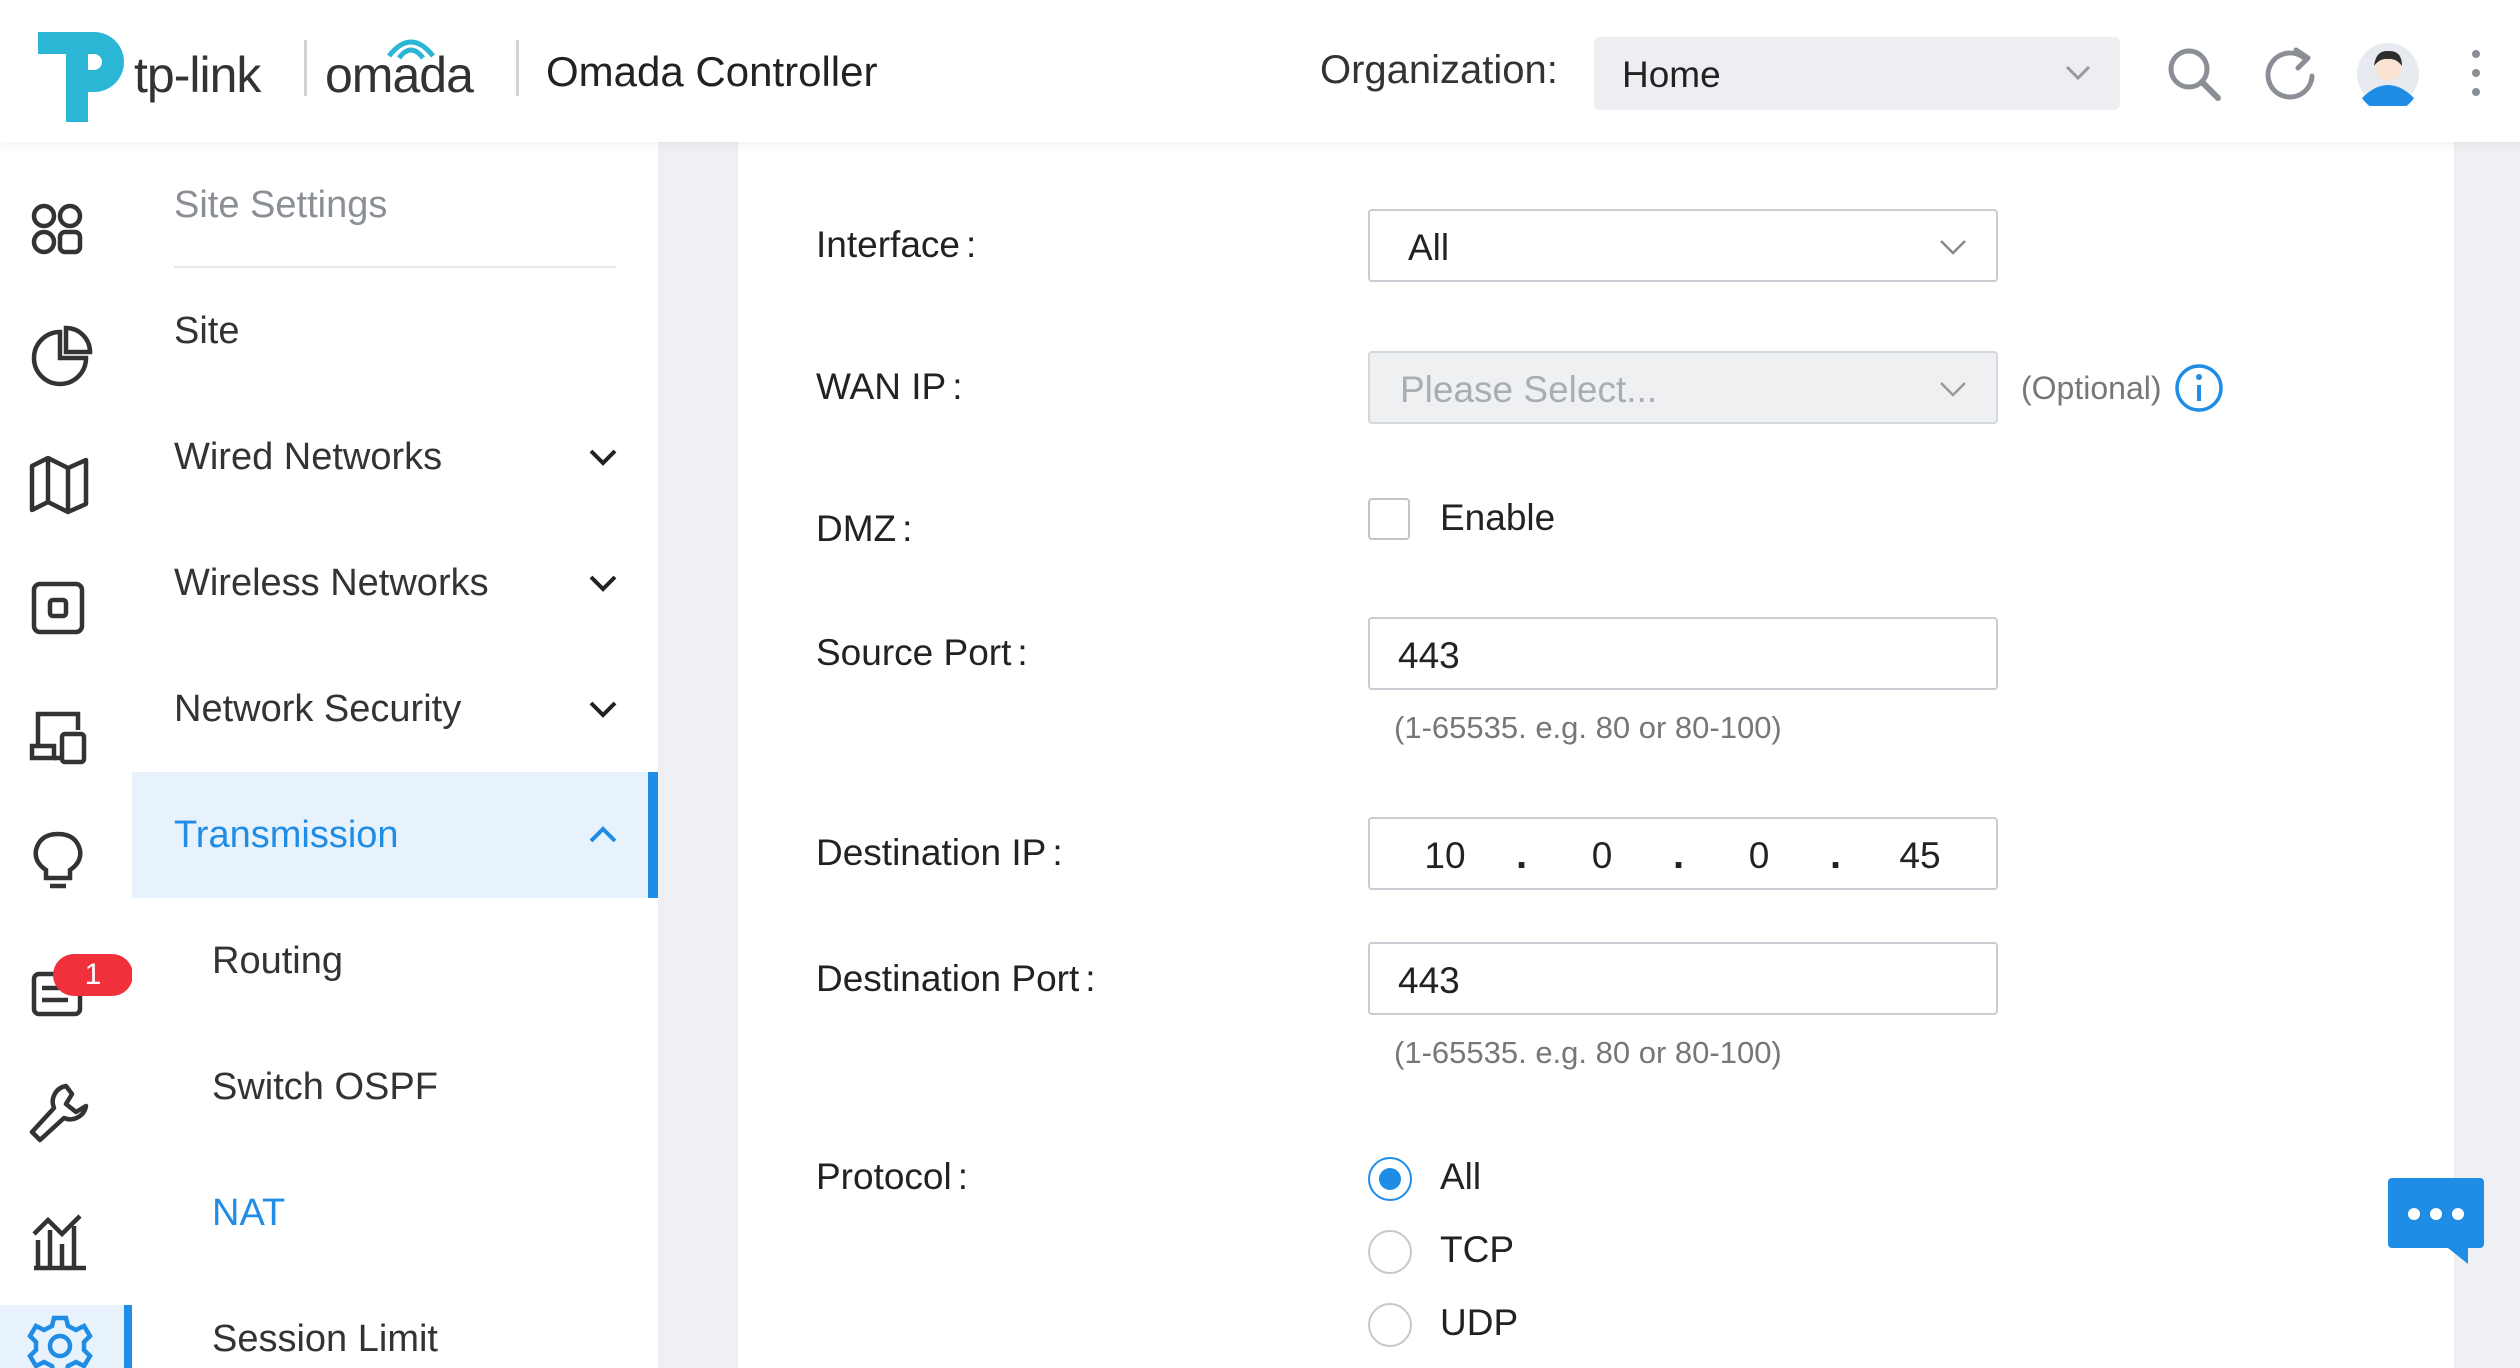 This screenshot has height=1368, width=2520. I want to click on protocol-all-radio, so click(1390, 1179).